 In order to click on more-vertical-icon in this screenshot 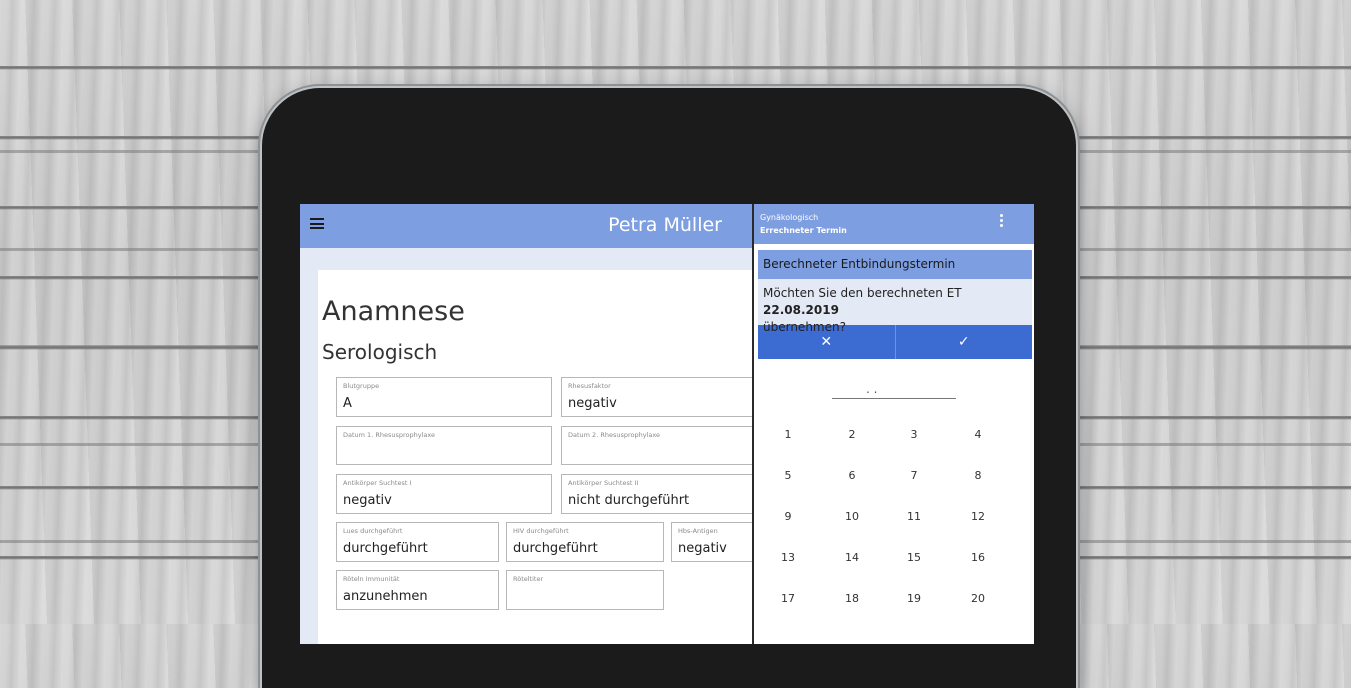, I will do `click(1001, 221)`.